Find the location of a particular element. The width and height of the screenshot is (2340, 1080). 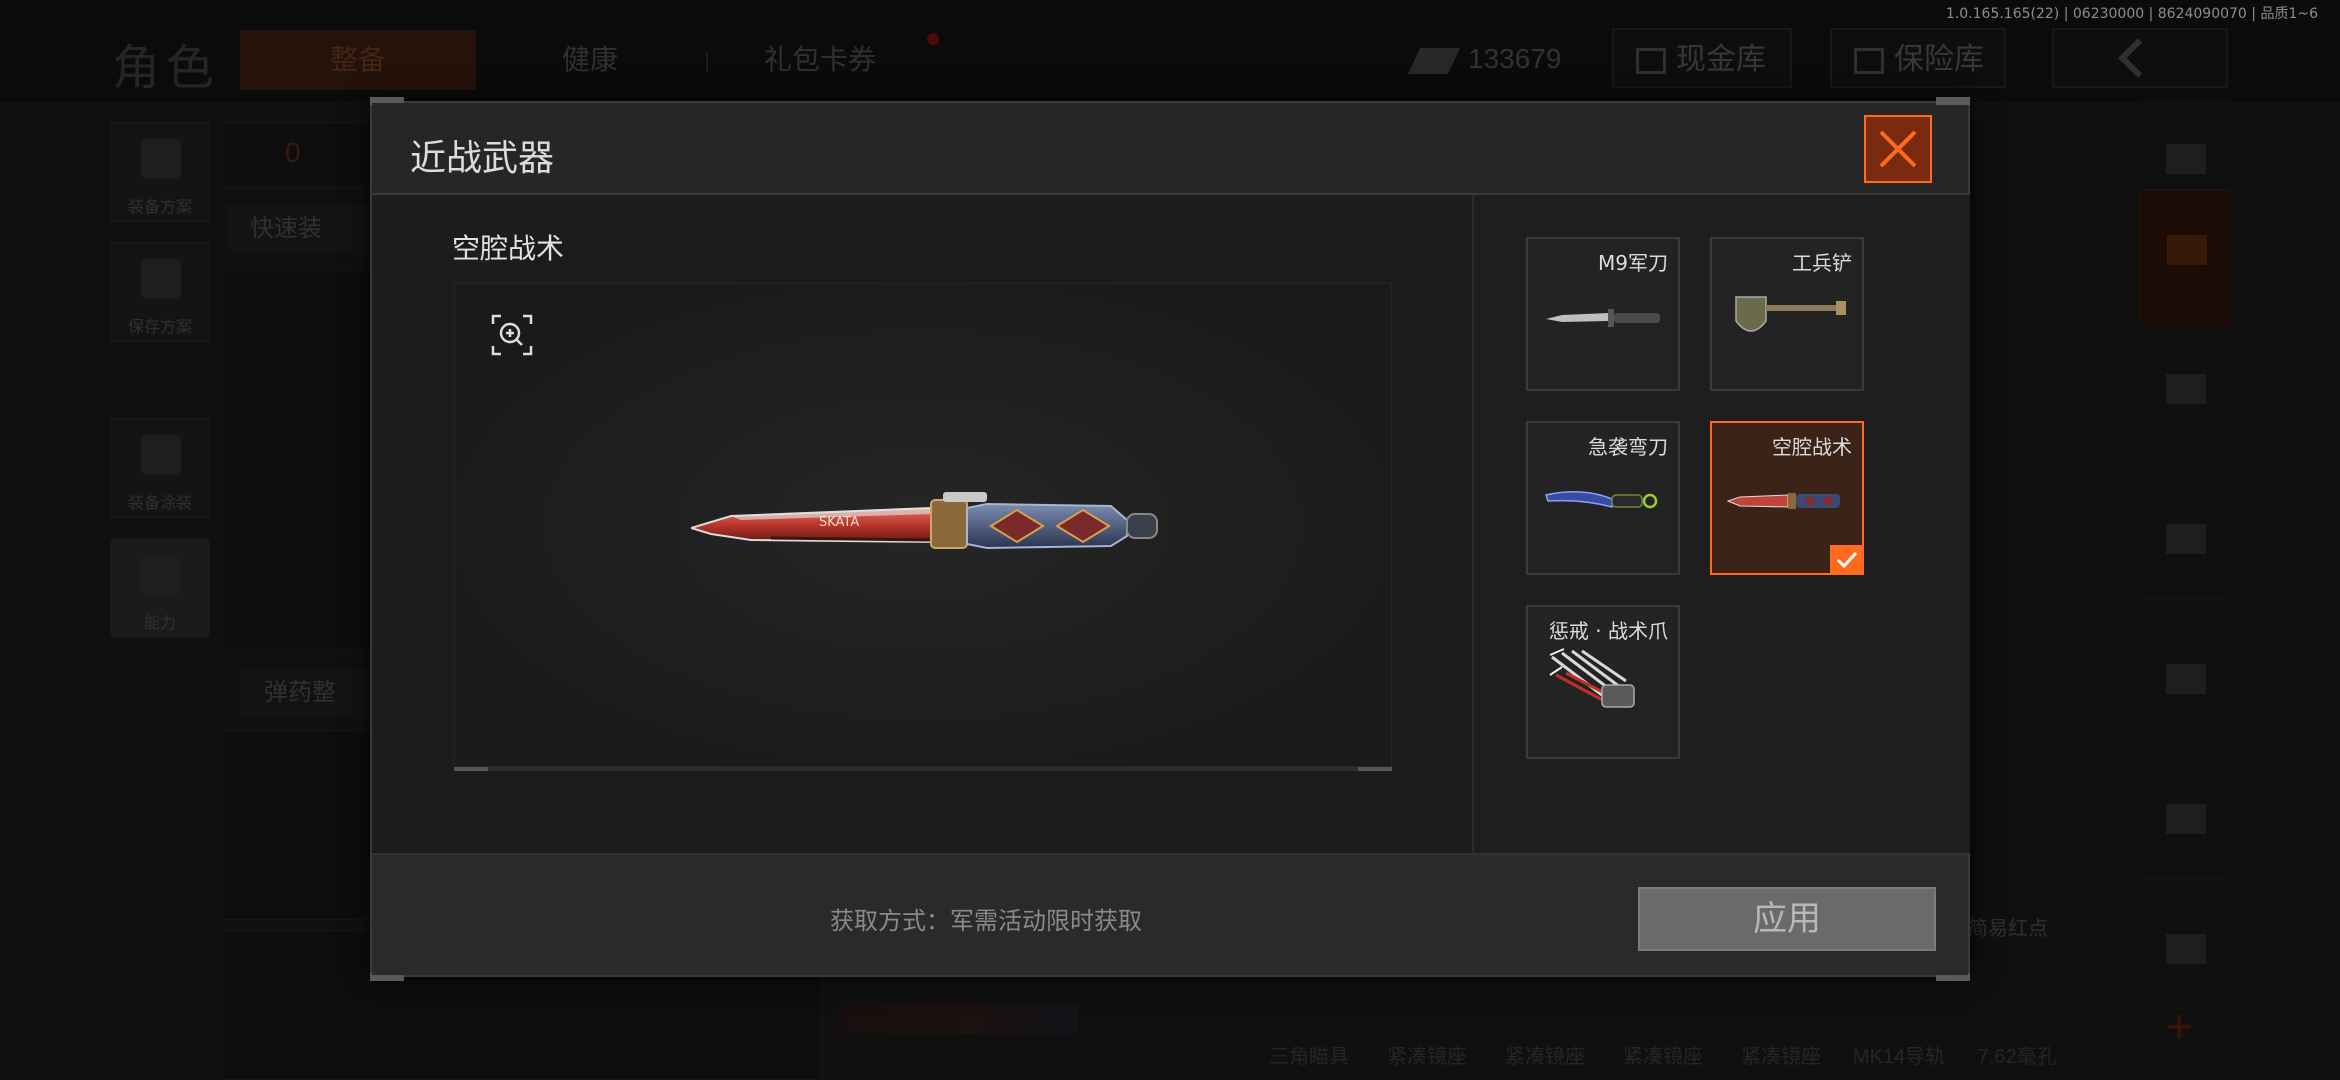

close-button is located at coordinates (1898, 149).